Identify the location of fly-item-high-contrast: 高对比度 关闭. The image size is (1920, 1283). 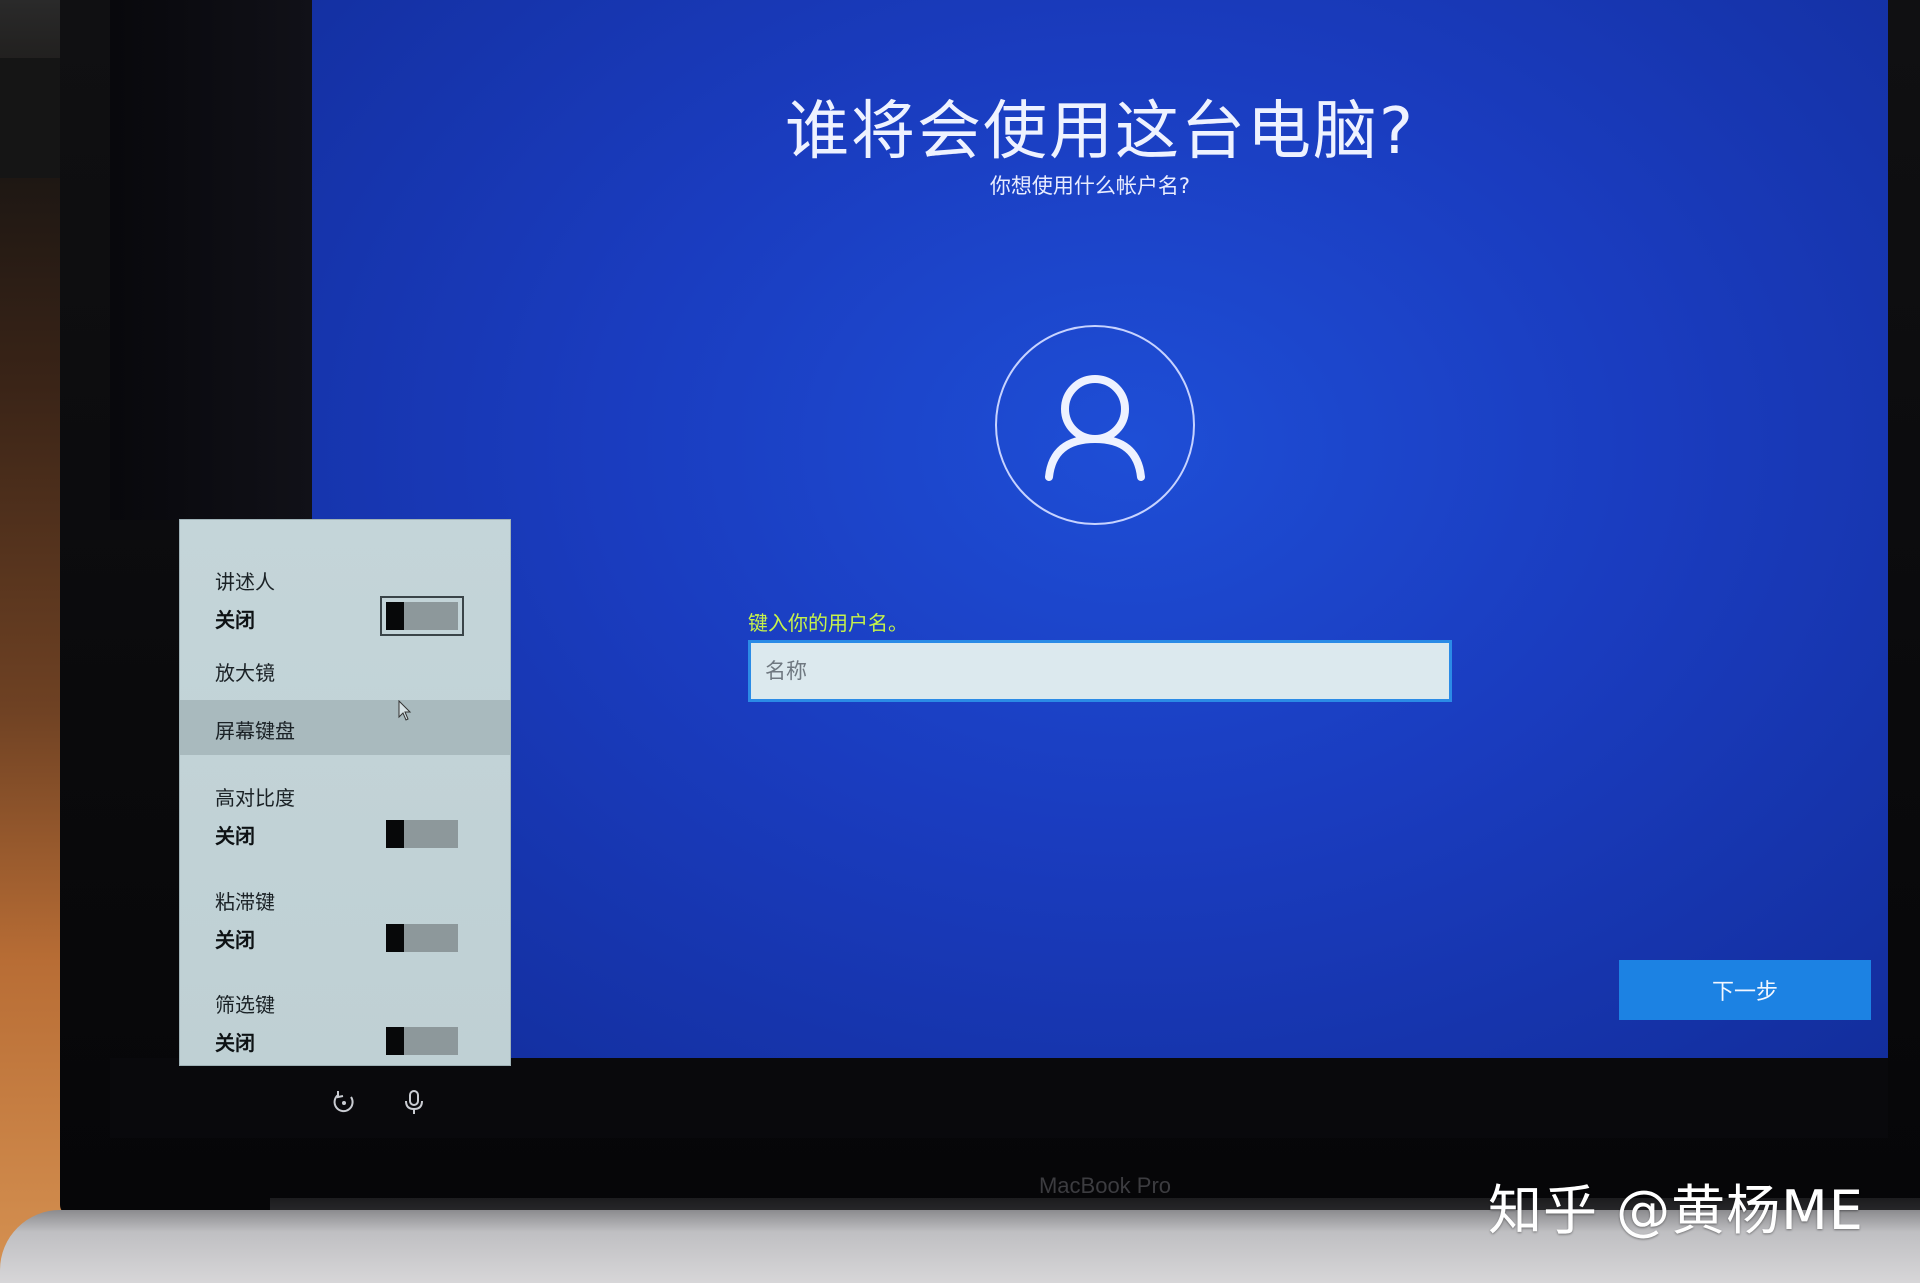
(345, 805).